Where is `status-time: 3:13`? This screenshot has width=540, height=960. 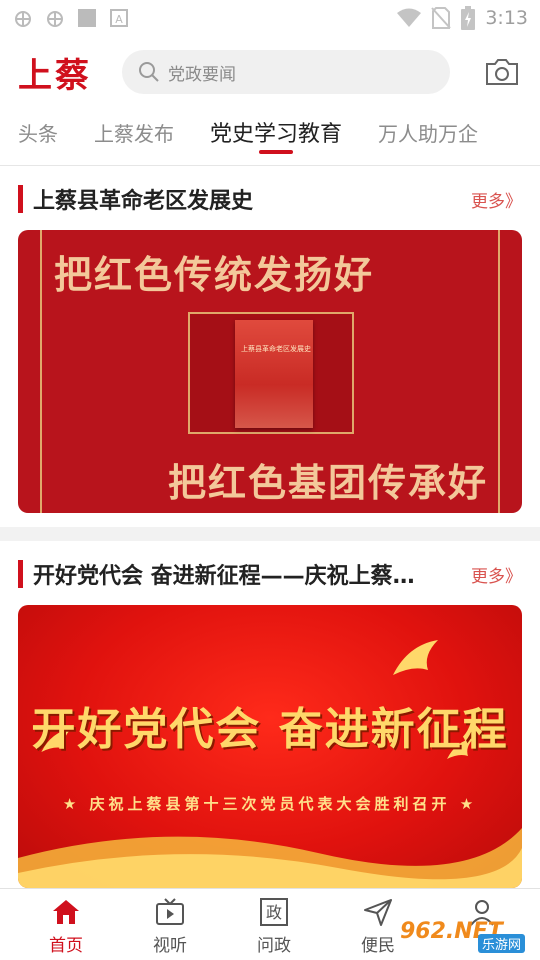
status-time: 3:13 is located at coordinates (506, 18).